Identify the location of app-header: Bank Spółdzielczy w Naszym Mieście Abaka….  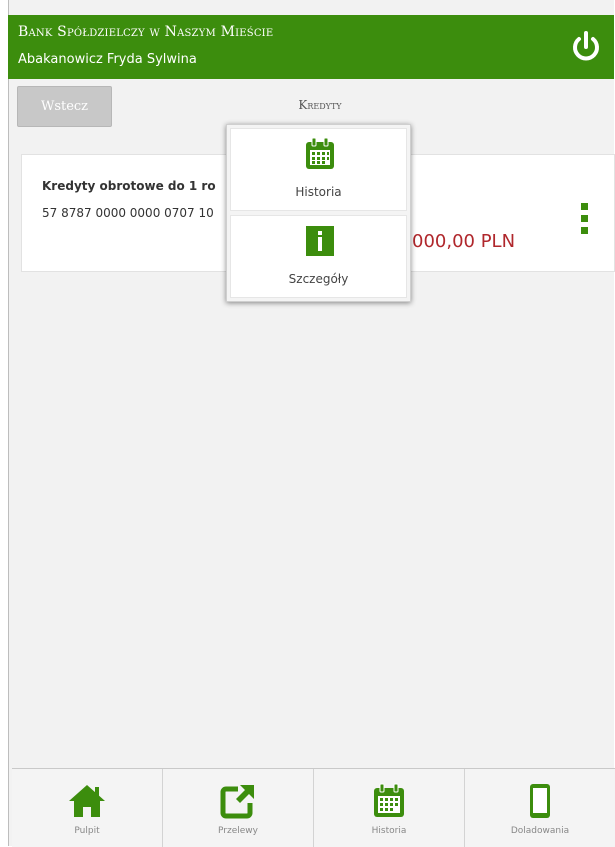
(311, 47).